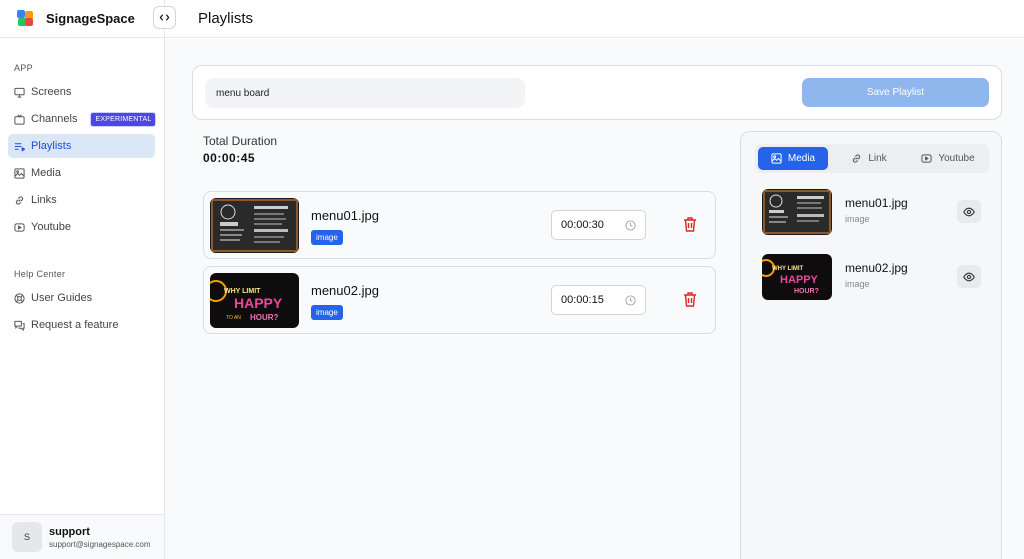 The image size is (1024, 559). Describe the element at coordinates (69, 531) in the screenshot. I see `user-name: support` at that location.